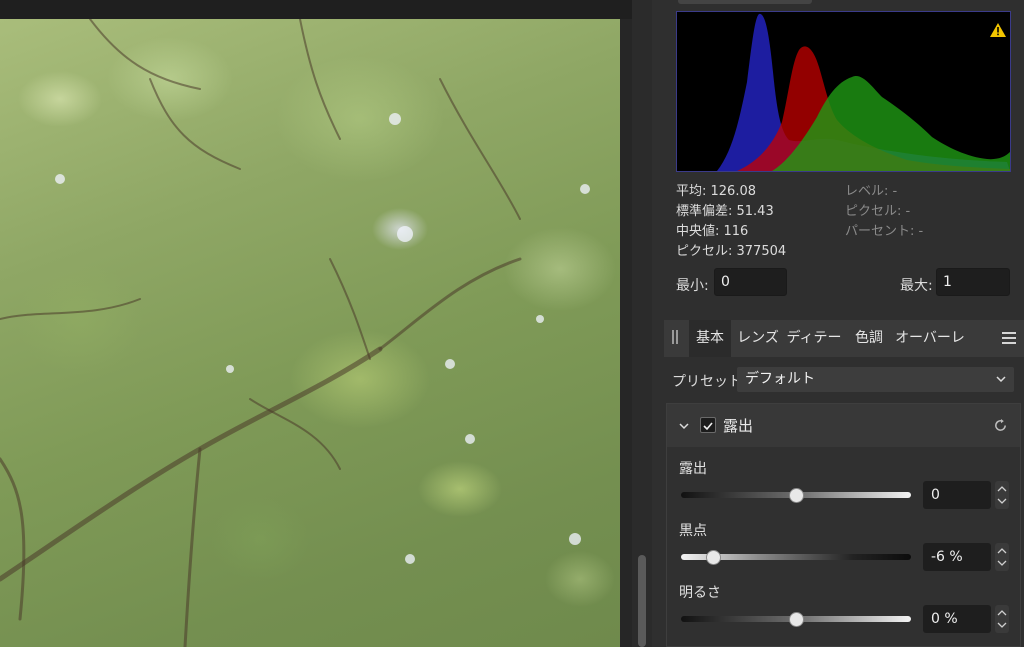  What do you see at coordinates (863, 92) in the screenshot?
I see `histogram-graph` at bounding box center [863, 92].